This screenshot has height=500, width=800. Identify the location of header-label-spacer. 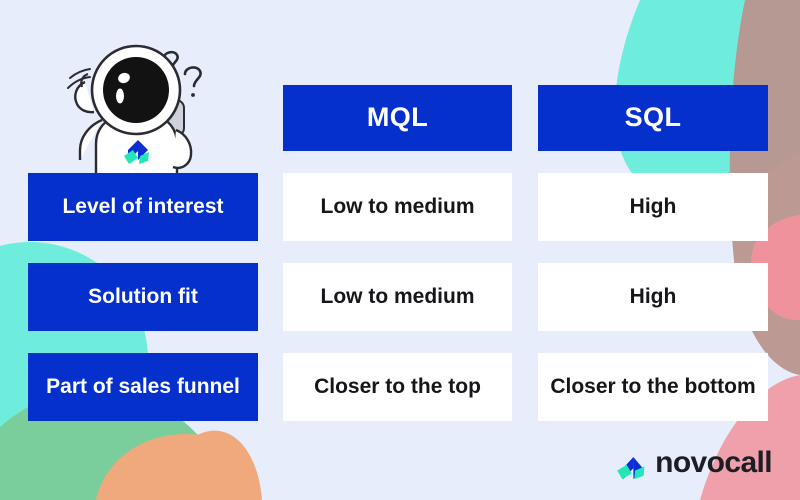
(143, 118).